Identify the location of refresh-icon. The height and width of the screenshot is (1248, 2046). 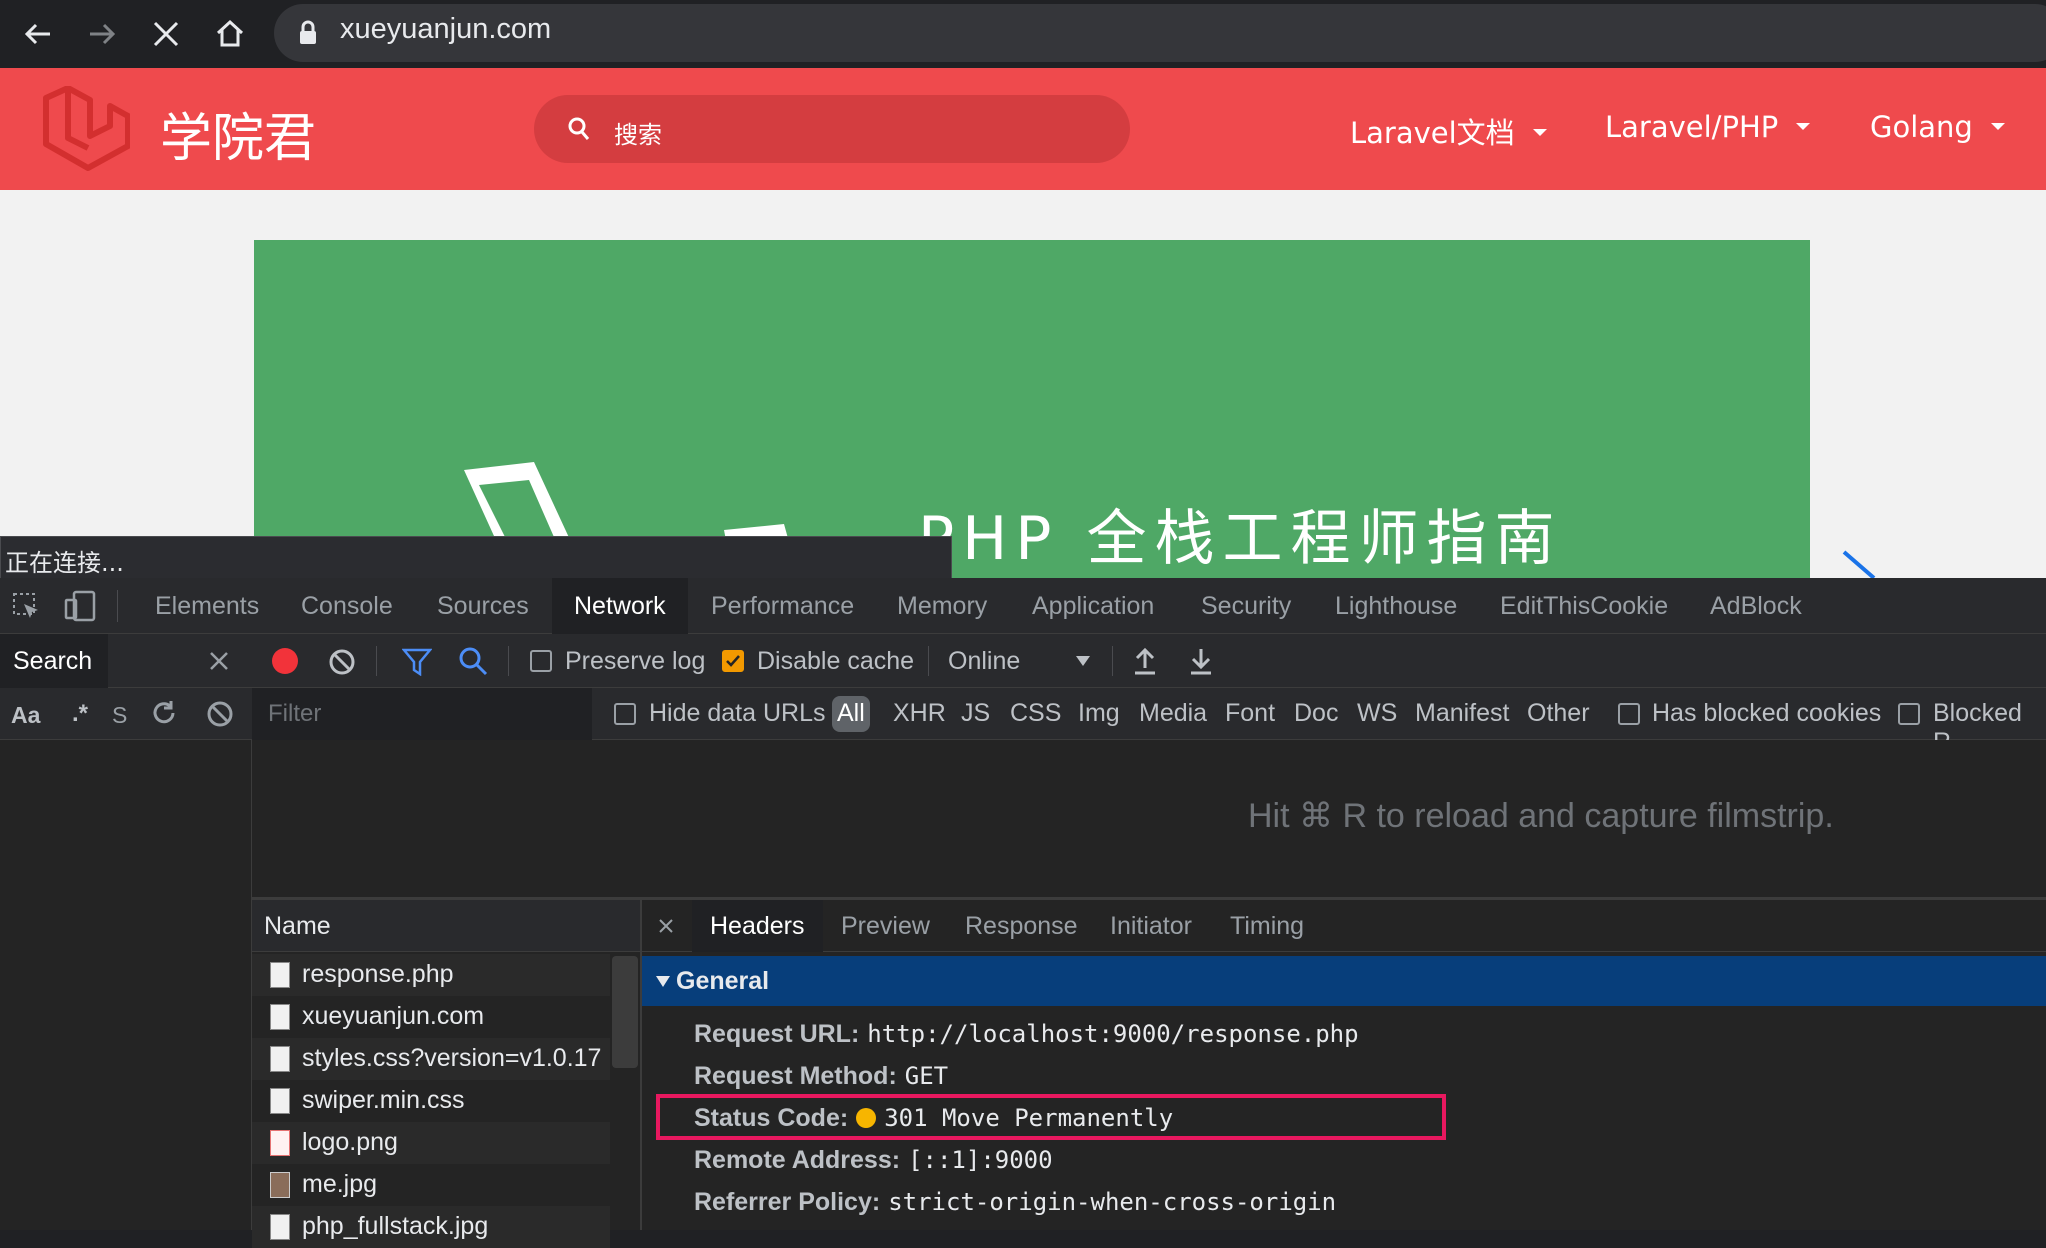
(164, 714).